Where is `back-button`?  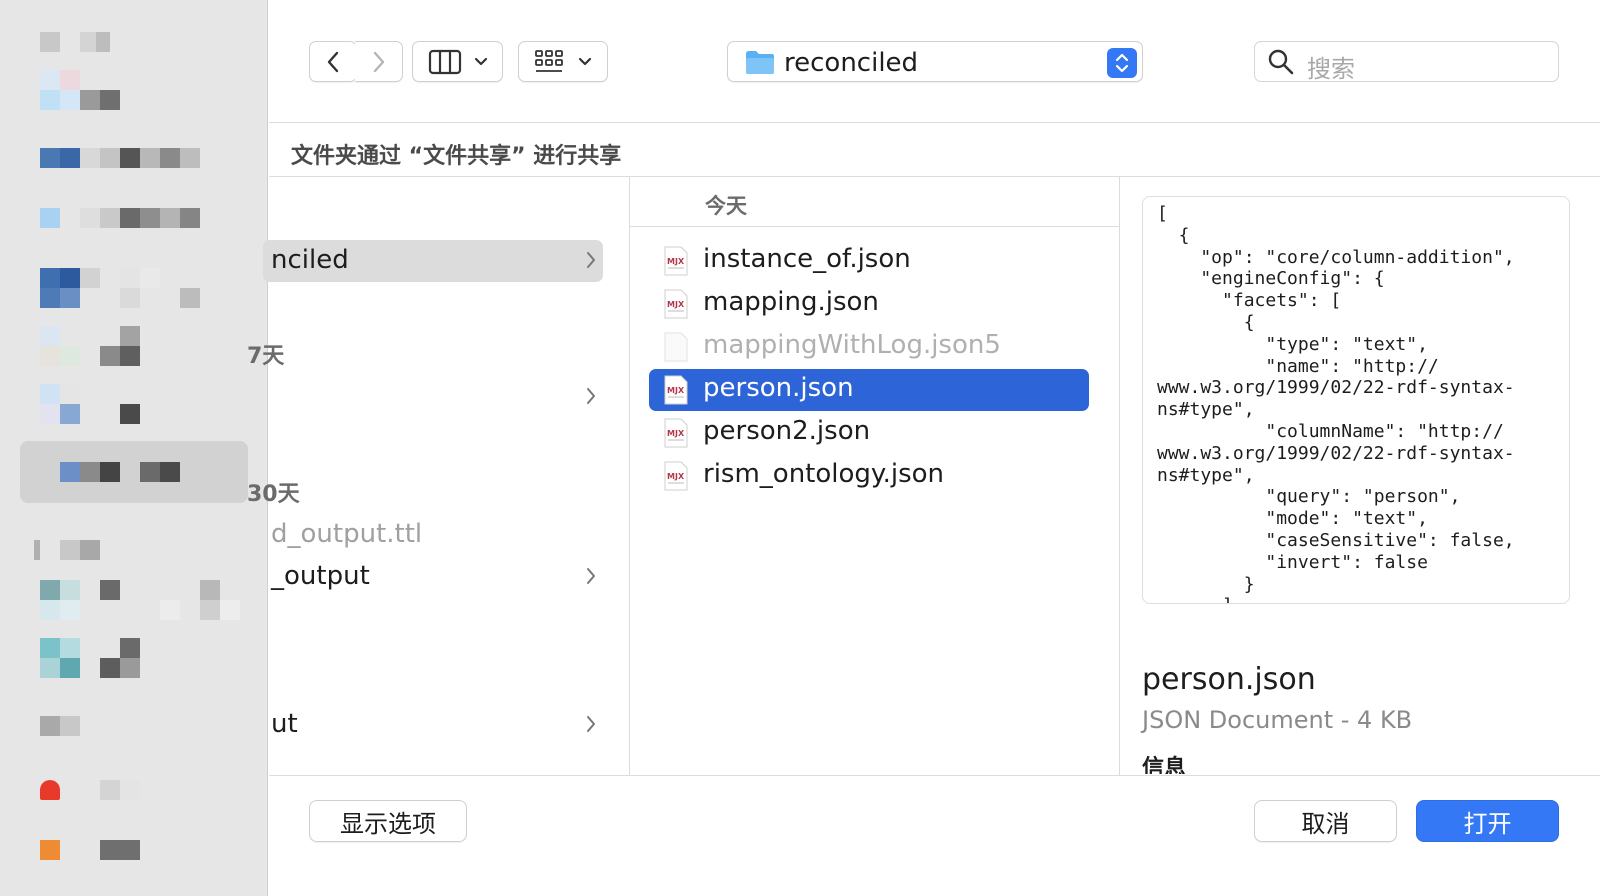 back-button is located at coordinates (333, 61).